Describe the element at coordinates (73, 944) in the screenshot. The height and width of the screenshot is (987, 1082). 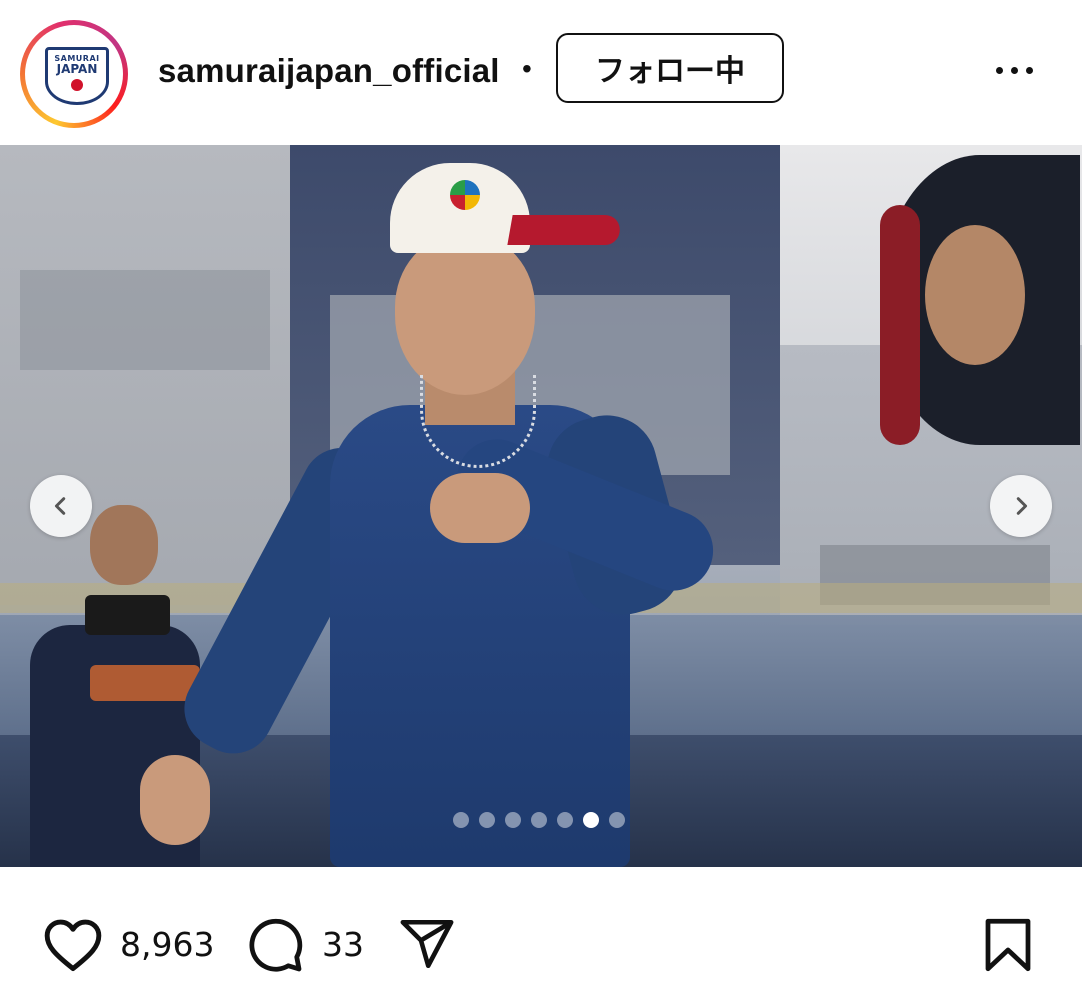
I see `heart-icon` at that location.